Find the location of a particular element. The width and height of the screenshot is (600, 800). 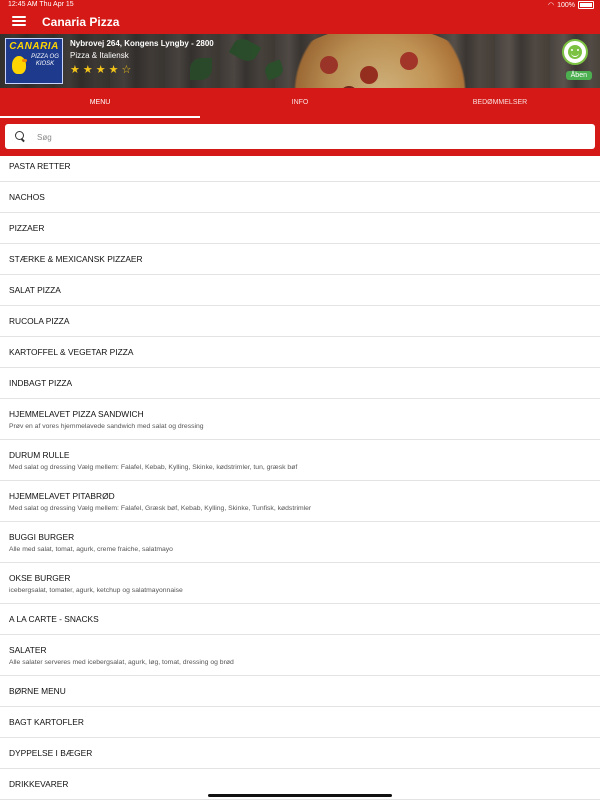

category-title: KARTOFFEL & VEGETAR PIZZA is located at coordinates (71, 352).